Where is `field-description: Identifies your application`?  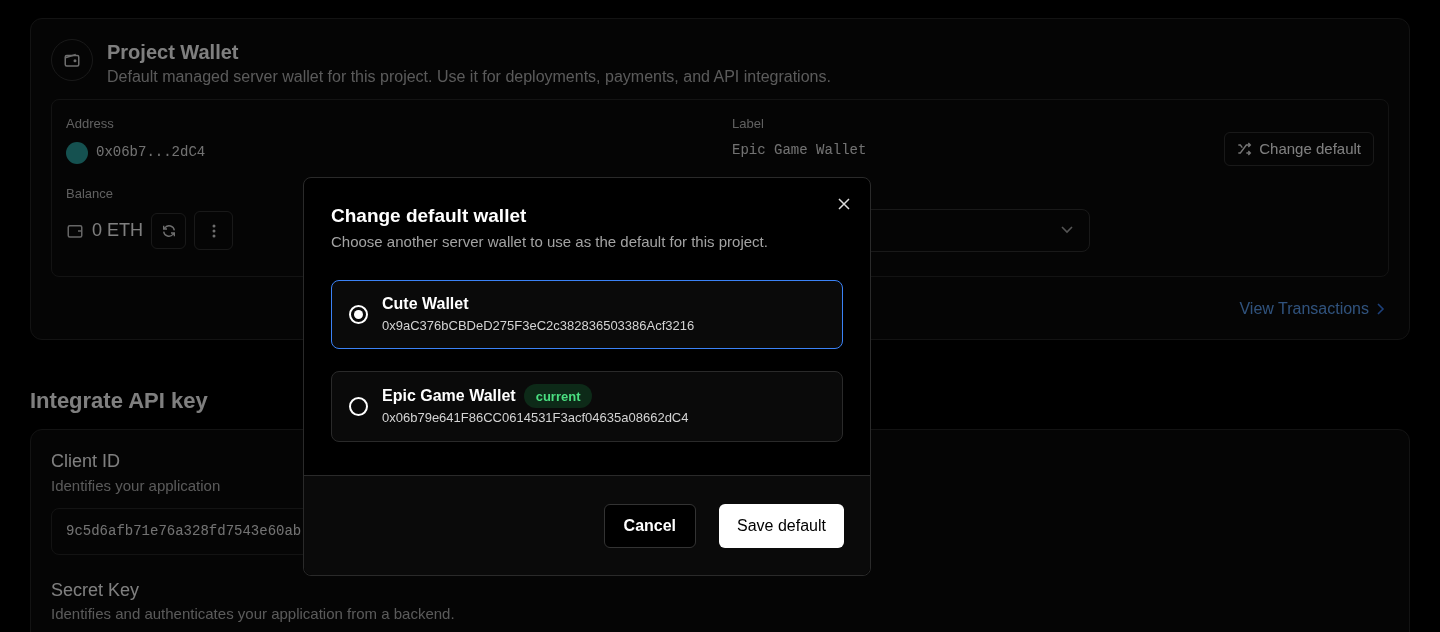
field-description: Identifies your application is located at coordinates (136, 486).